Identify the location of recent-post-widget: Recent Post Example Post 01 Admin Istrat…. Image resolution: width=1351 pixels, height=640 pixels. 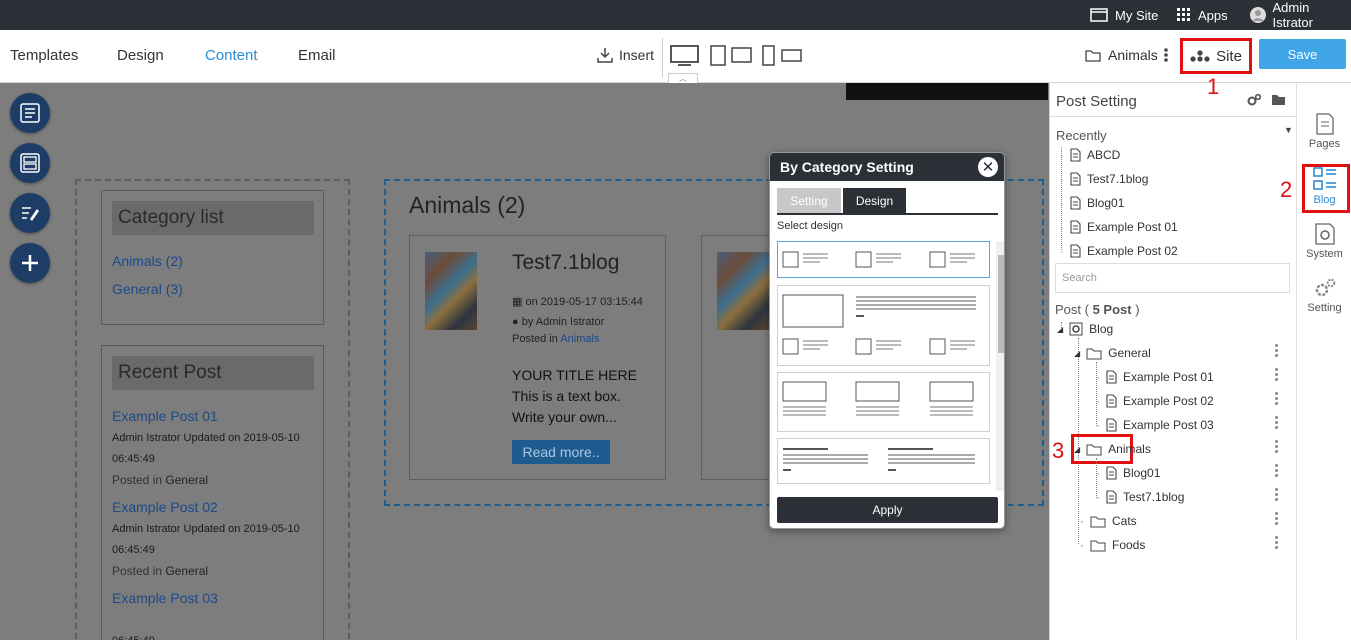
(212, 492).